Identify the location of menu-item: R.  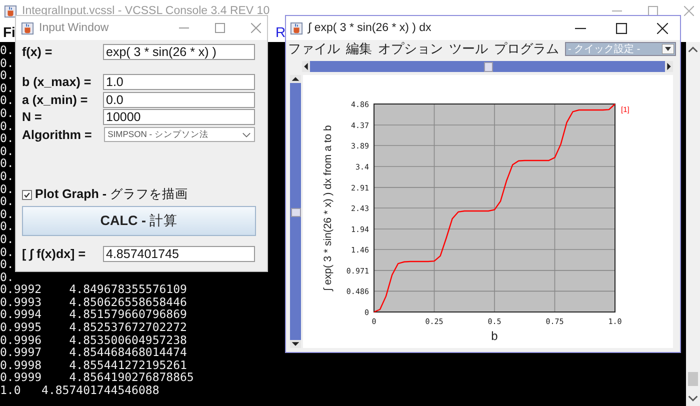
(280, 32).